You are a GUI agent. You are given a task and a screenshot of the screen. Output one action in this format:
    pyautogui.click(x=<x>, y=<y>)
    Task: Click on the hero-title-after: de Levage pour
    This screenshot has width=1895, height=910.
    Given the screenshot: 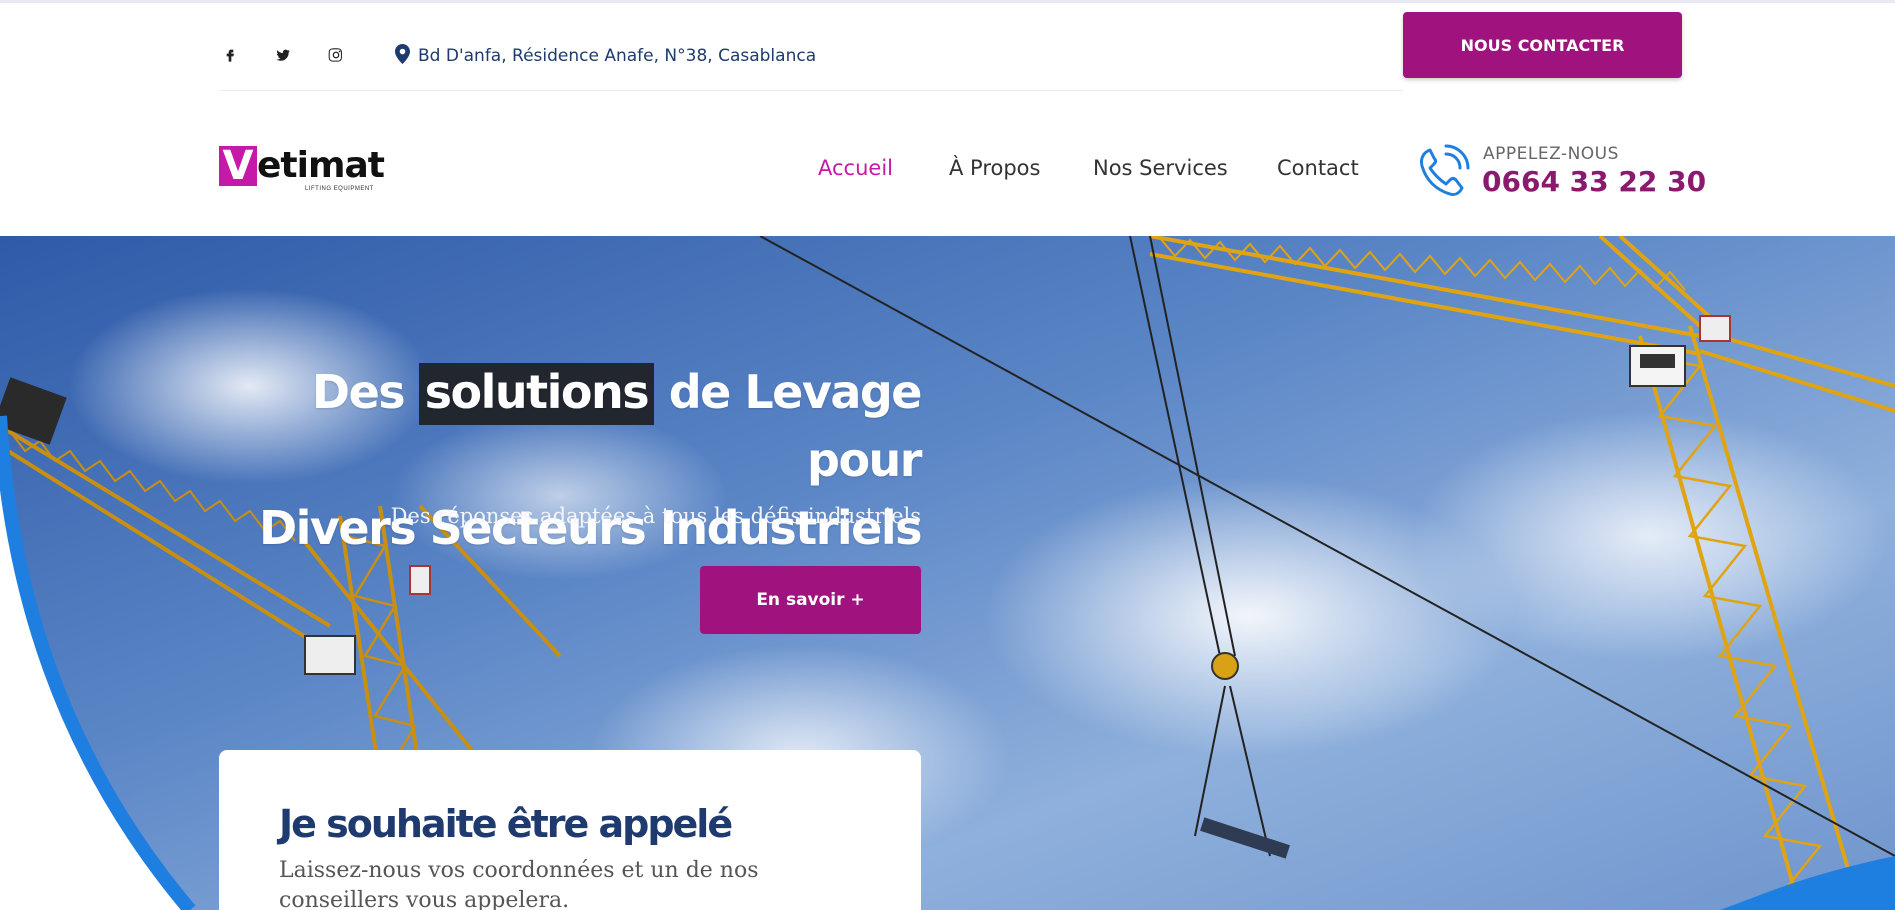 What is the action you would take?
    pyautogui.click(x=795, y=426)
    